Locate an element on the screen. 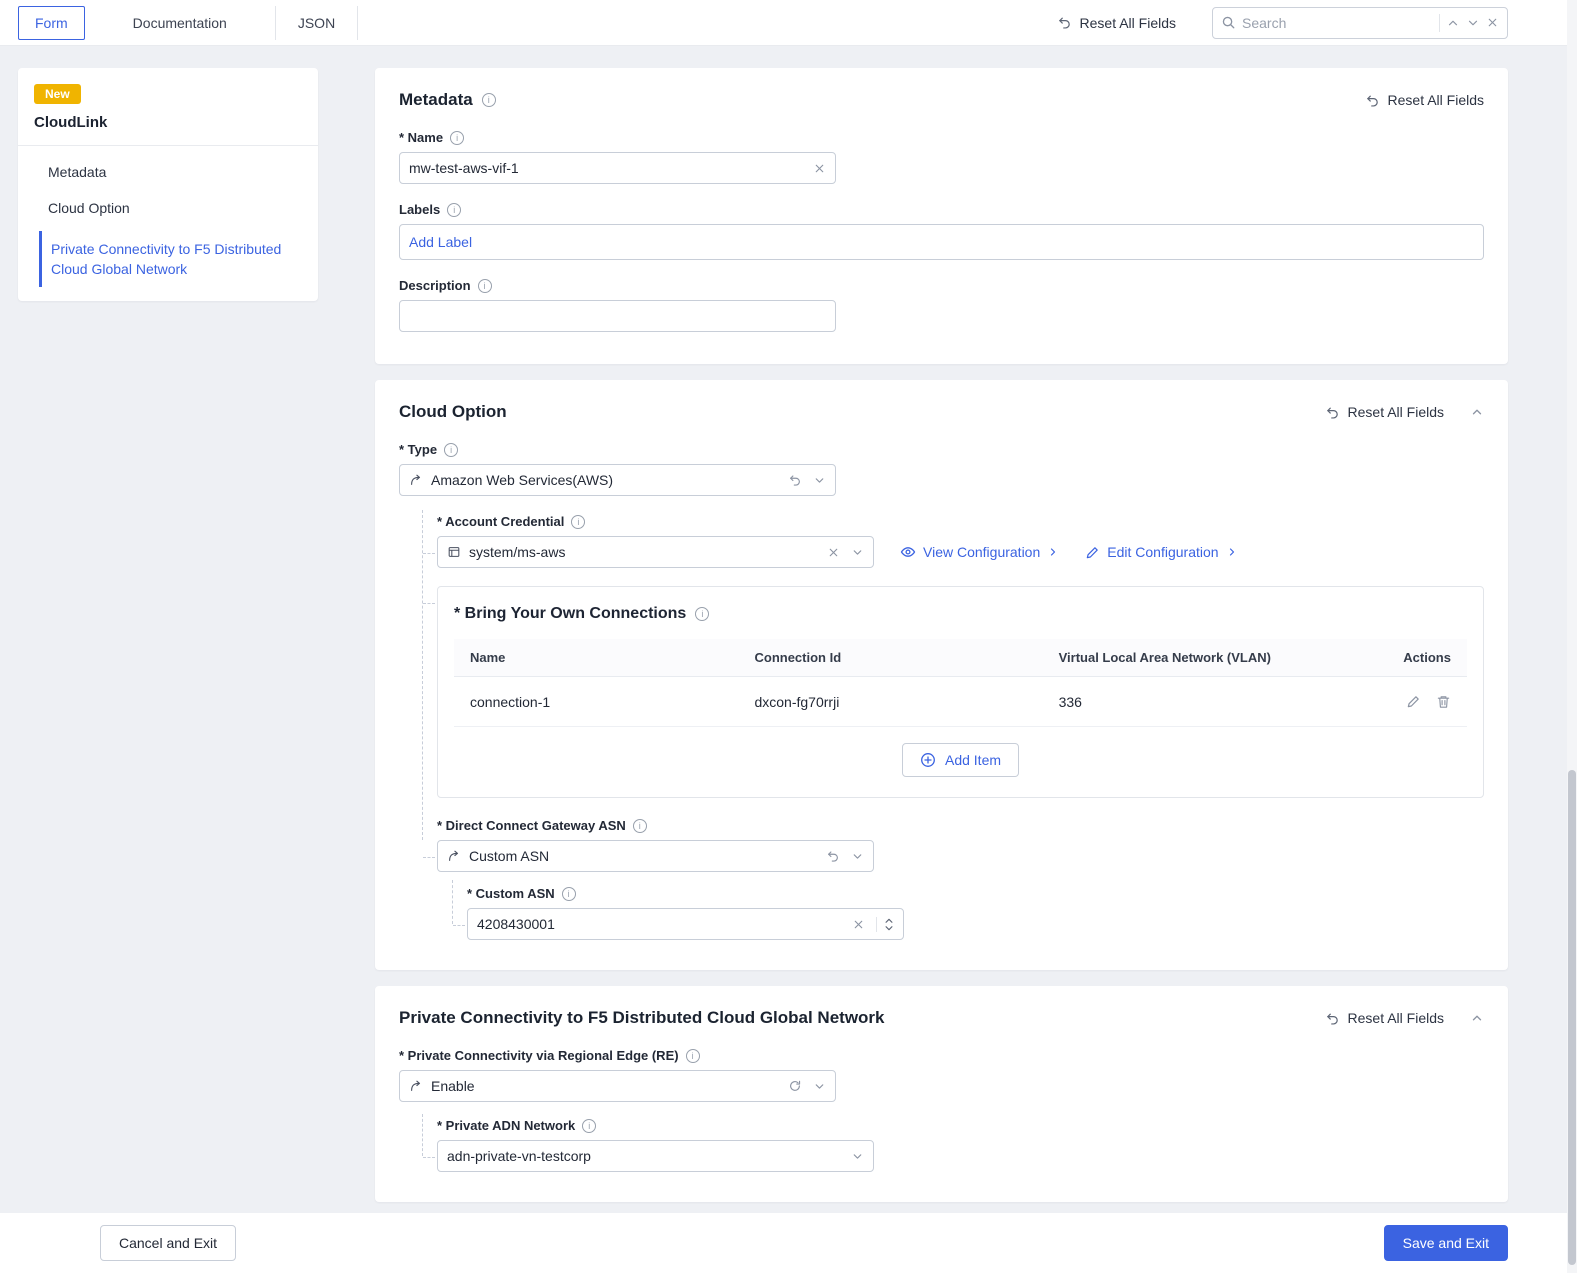 Image resolution: width=1577 pixels, height=1273 pixels. type-select: Amazon Web Services(AWS) is located at coordinates (617, 480).